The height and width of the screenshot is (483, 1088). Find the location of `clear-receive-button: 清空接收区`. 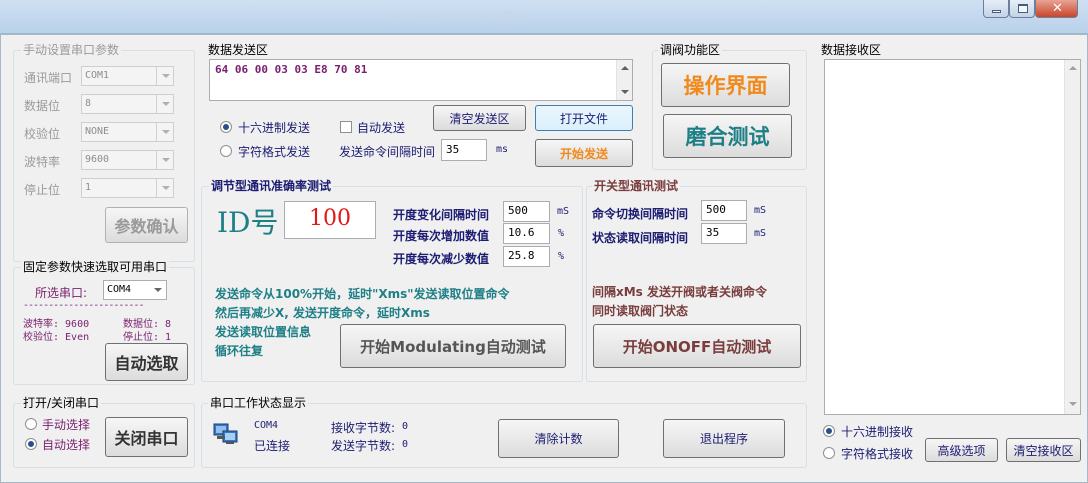

clear-receive-button: 清空接收区 is located at coordinates (1043, 450).